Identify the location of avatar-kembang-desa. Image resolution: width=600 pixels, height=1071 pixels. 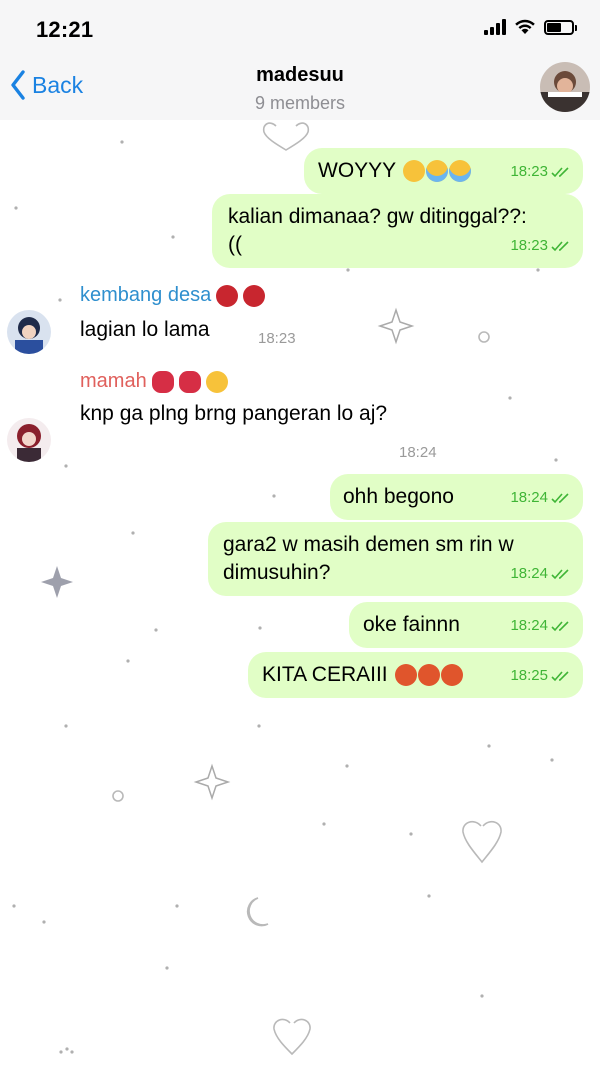
(29, 332).